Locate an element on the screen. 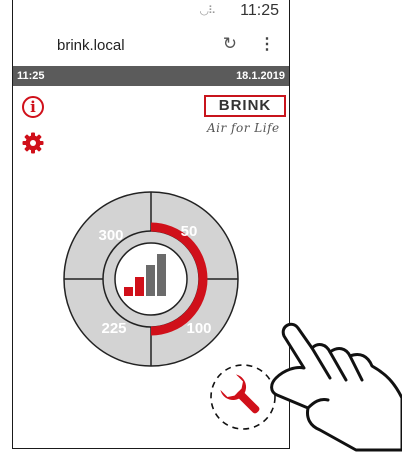  pointing-hand-icon is located at coordinates (336, 387).